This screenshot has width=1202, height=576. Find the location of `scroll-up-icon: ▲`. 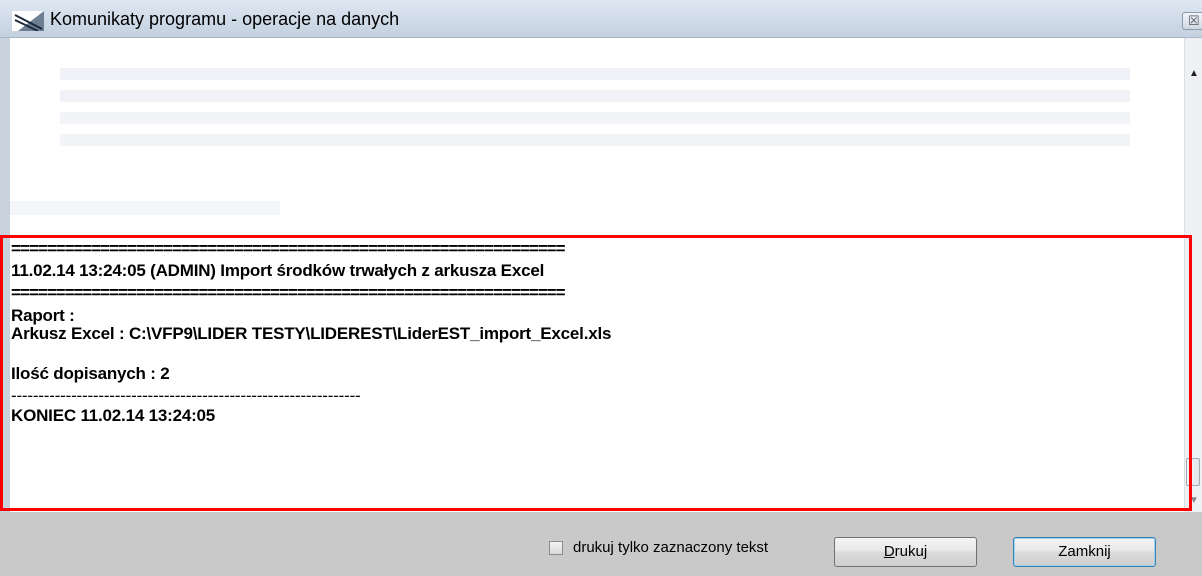

scroll-up-icon: ▲ is located at coordinates (1194, 73).